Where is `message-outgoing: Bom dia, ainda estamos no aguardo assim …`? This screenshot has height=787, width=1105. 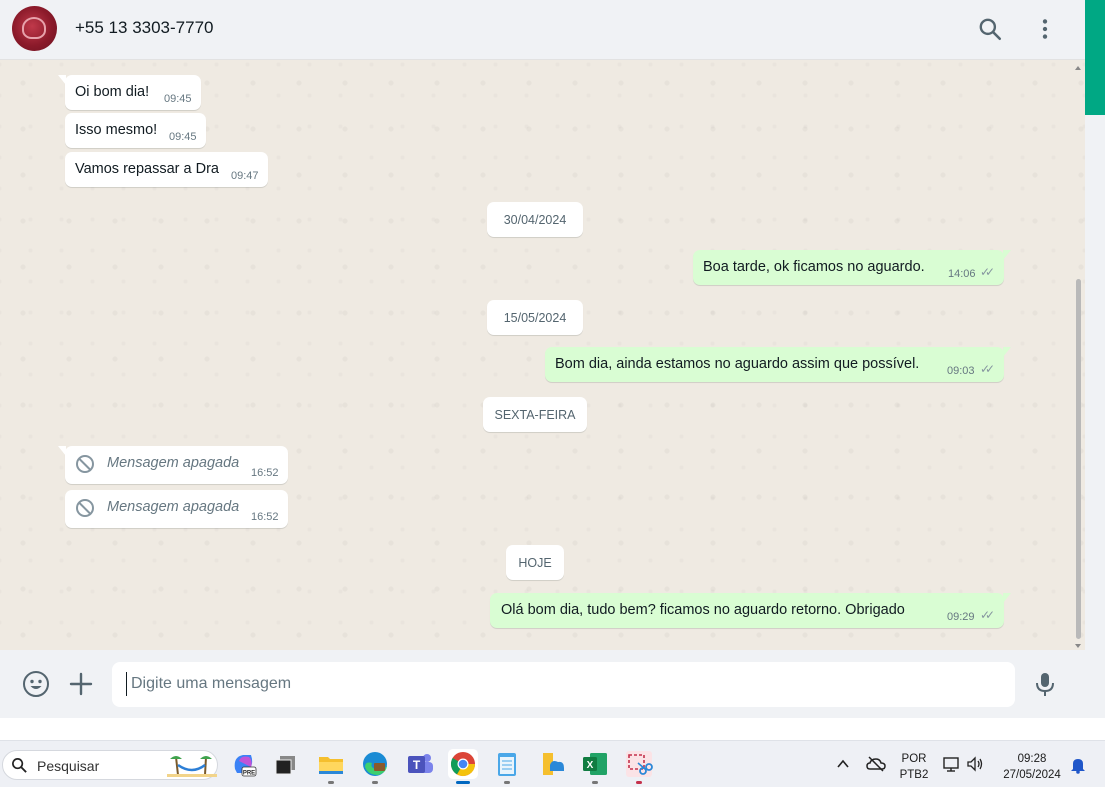 message-outgoing: Bom dia, ainda estamos no aguardo assim … is located at coordinates (778, 364).